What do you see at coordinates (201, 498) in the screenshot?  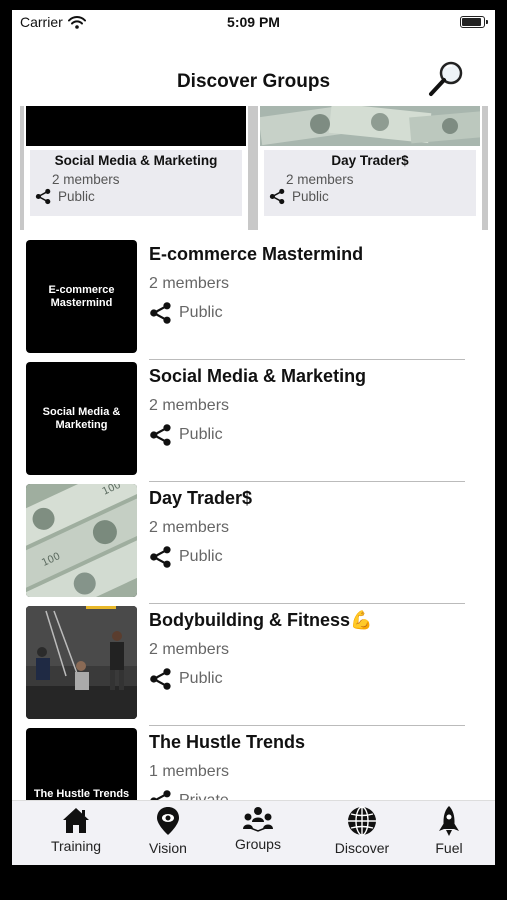 I see `group-title: Day Trader$` at bounding box center [201, 498].